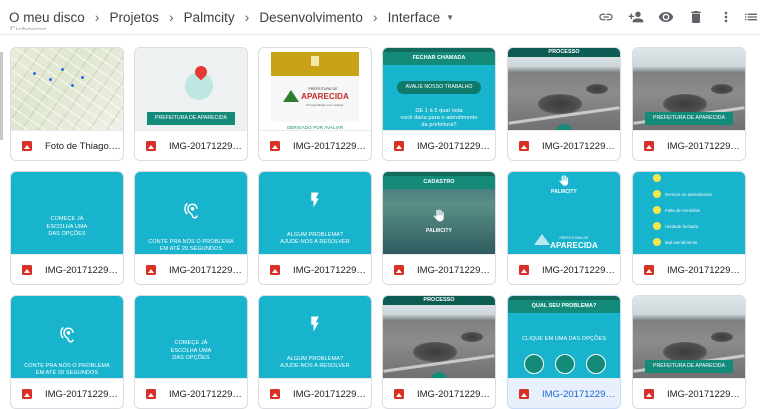 This screenshot has height=409, width=760. Describe the element at coordinates (666, 17) in the screenshot. I see `eye-icon` at that location.